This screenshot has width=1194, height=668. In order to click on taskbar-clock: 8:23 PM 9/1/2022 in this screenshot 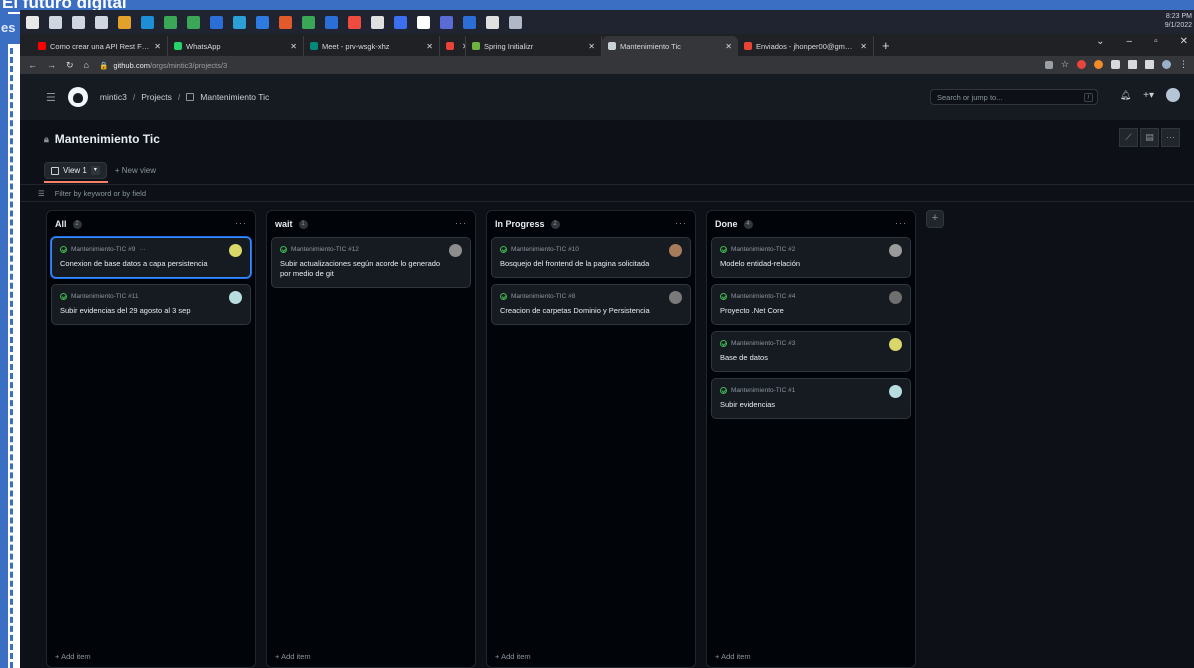, I will do `click(1178, 21)`.